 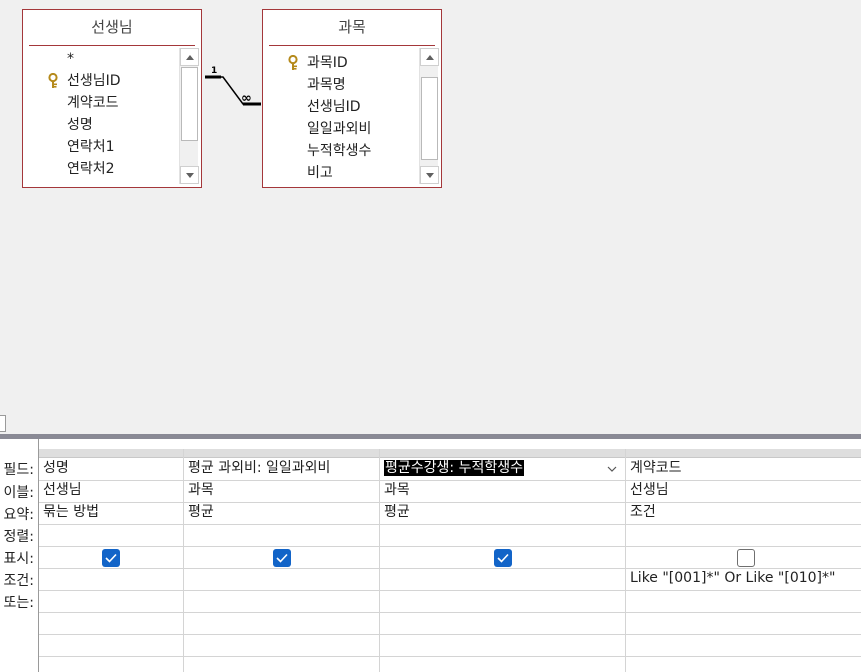 I want to click on field-cell: 평균 과외비: 일일과외비, so click(x=281, y=469).